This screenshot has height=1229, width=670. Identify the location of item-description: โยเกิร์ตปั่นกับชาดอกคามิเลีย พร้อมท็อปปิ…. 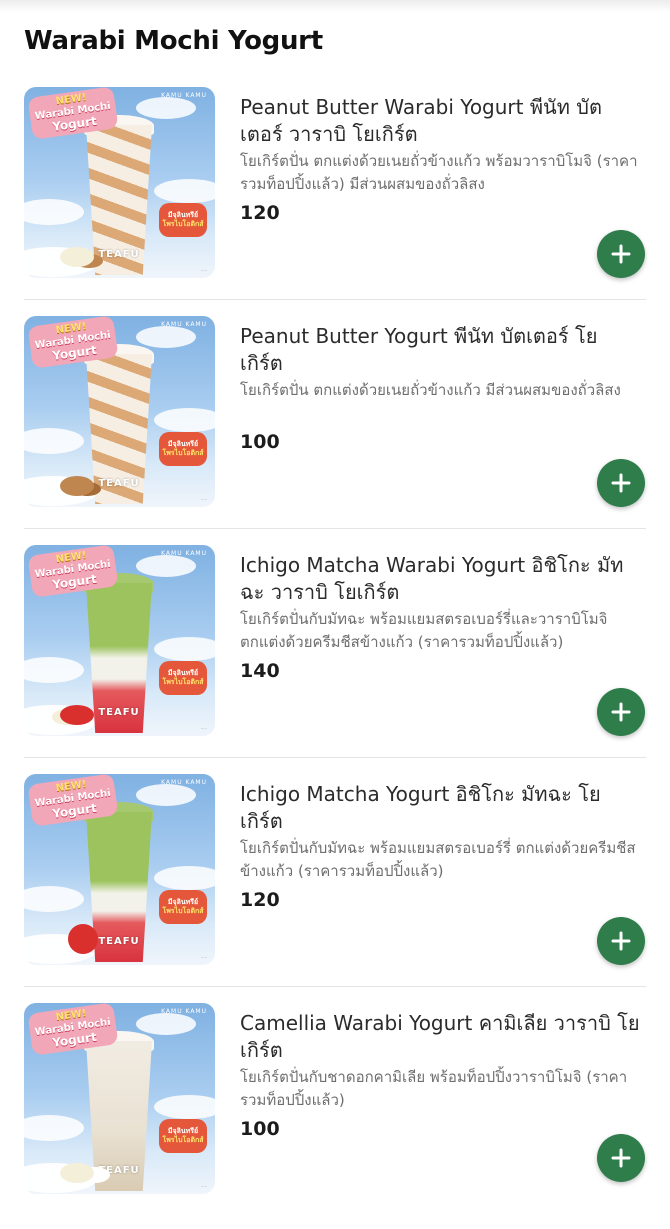
(434, 1088).